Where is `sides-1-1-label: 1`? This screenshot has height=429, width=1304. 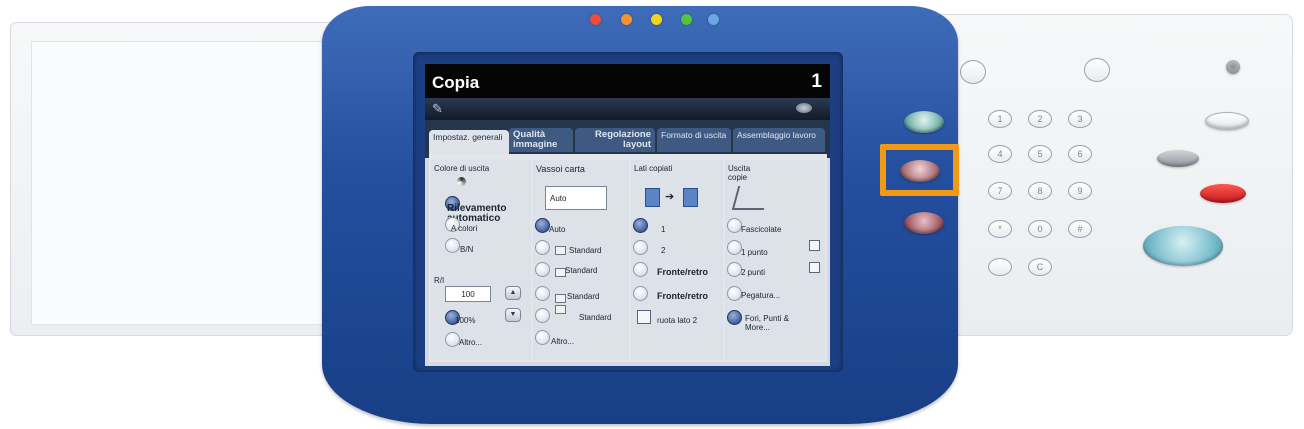 sides-1-1-label: 1 is located at coordinates (663, 229).